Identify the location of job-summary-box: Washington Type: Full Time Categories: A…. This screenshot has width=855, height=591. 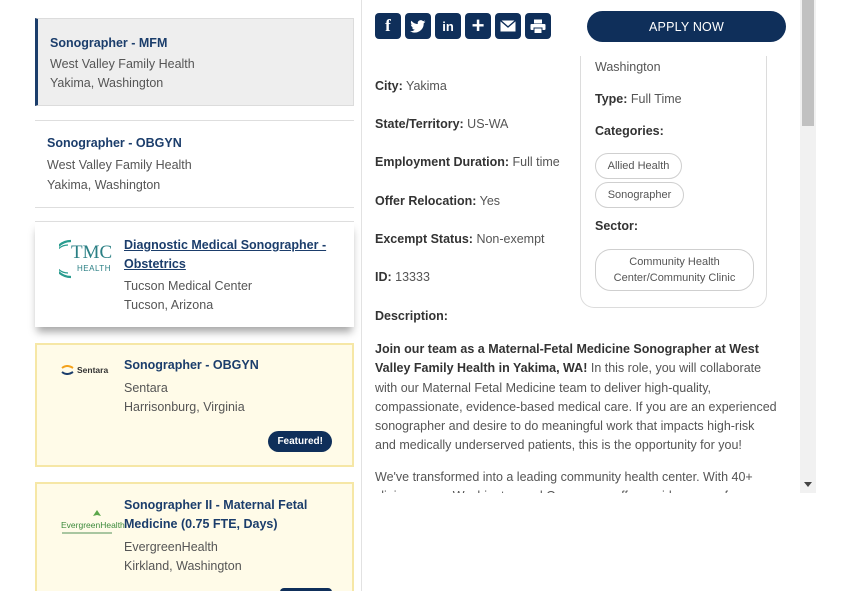
(673, 182).